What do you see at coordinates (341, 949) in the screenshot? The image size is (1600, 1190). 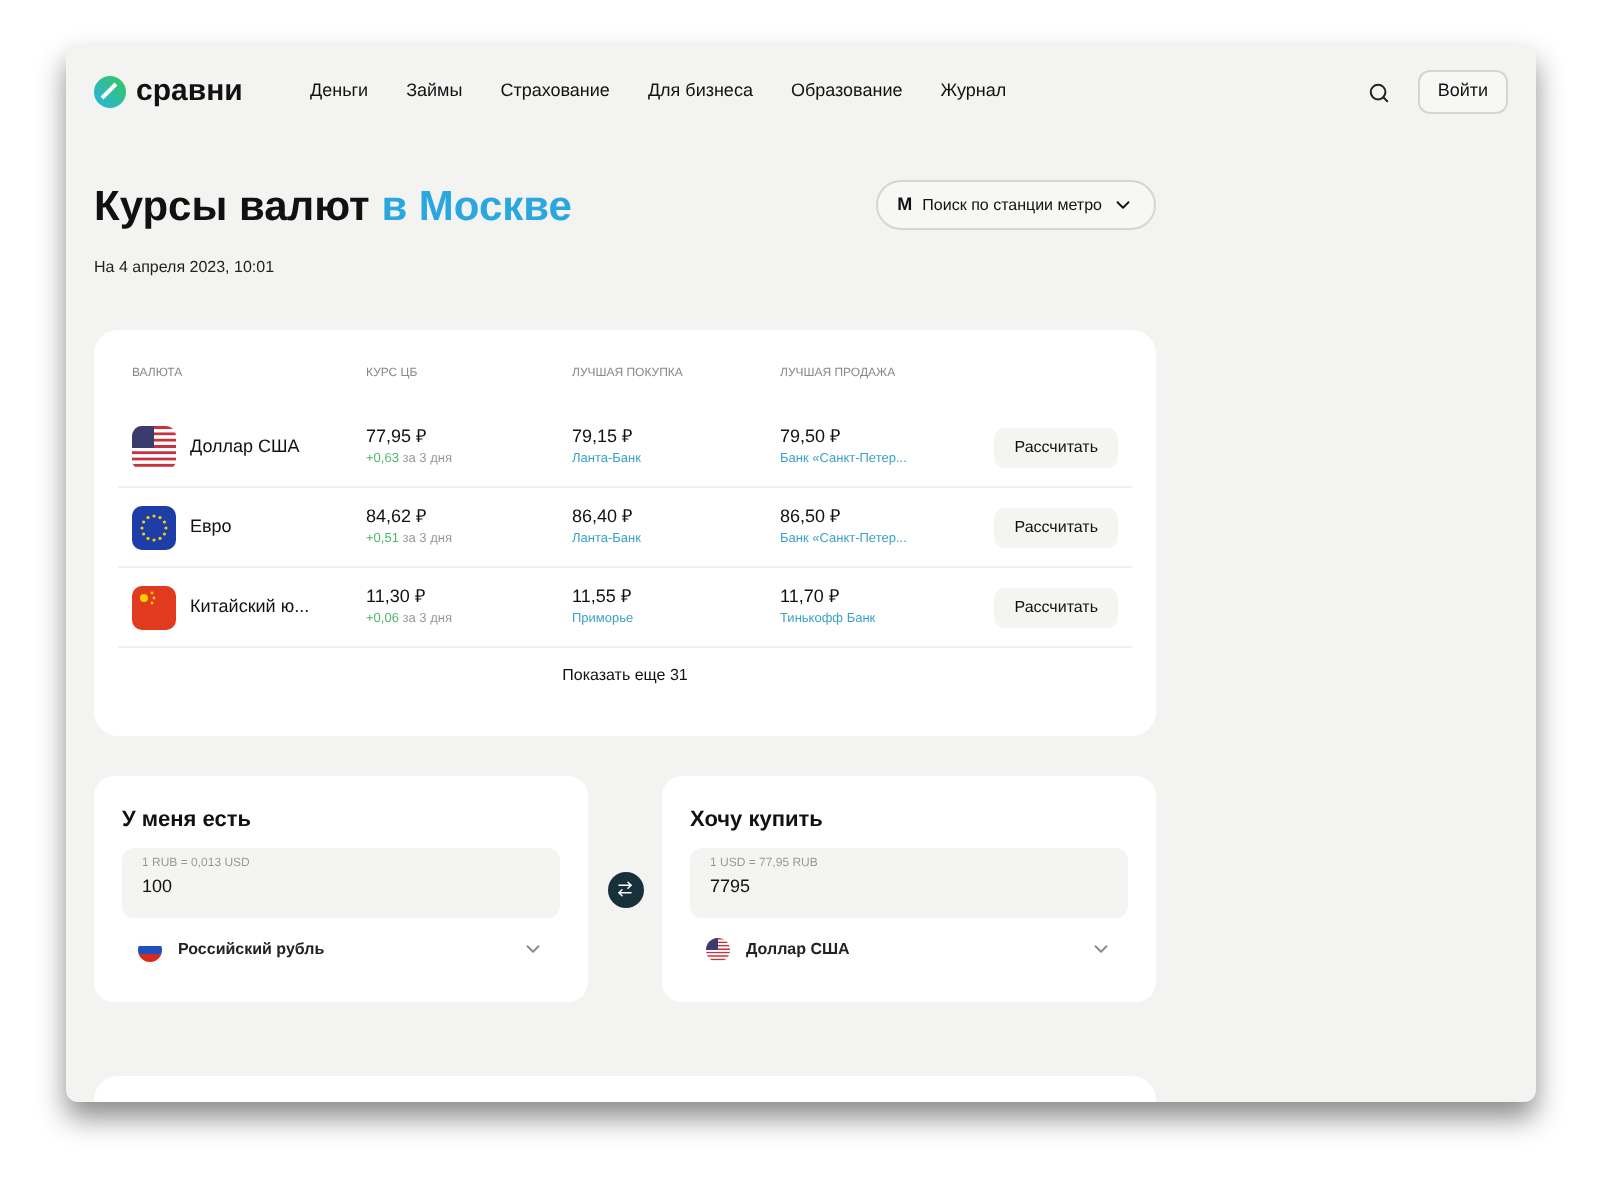 I see `currency-select: Российский рубль` at bounding box center [341, 949].